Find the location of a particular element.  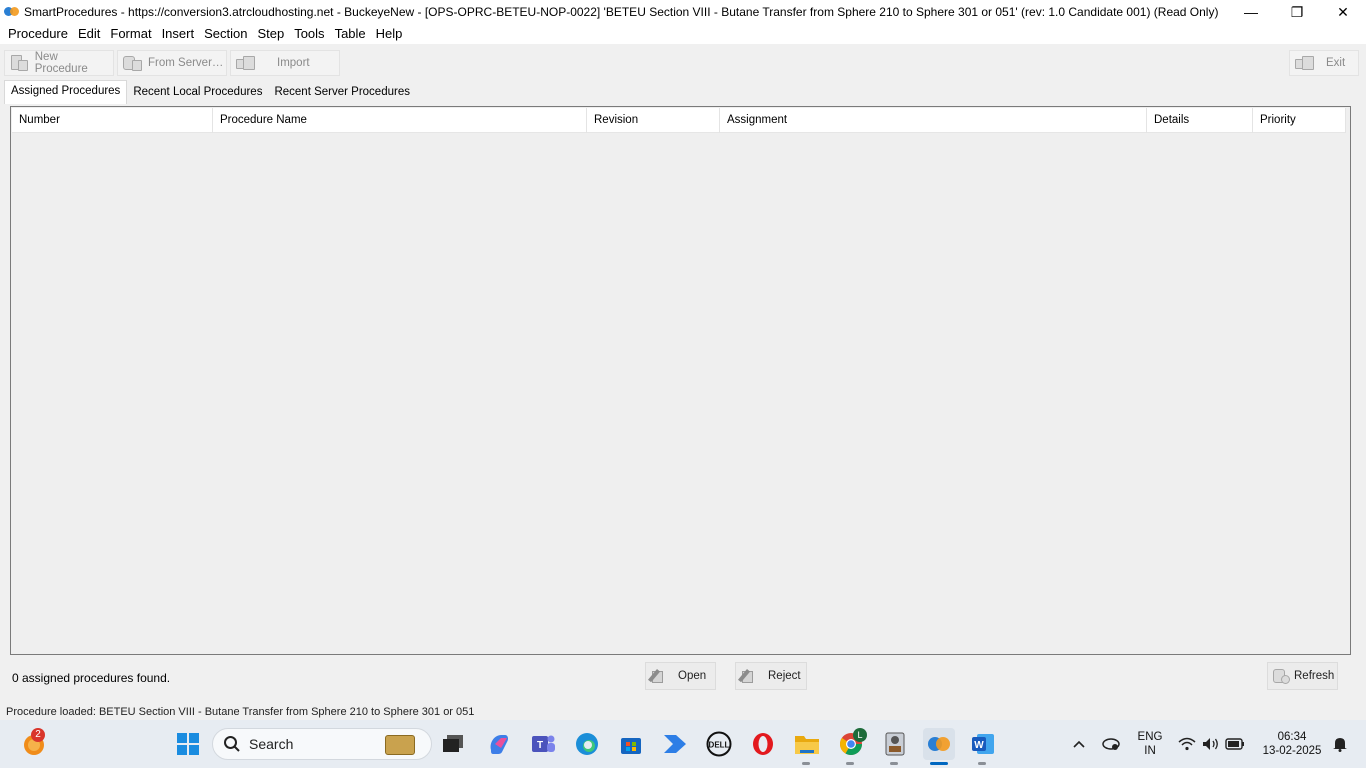

store-icon is located at coordinates (631, 744).